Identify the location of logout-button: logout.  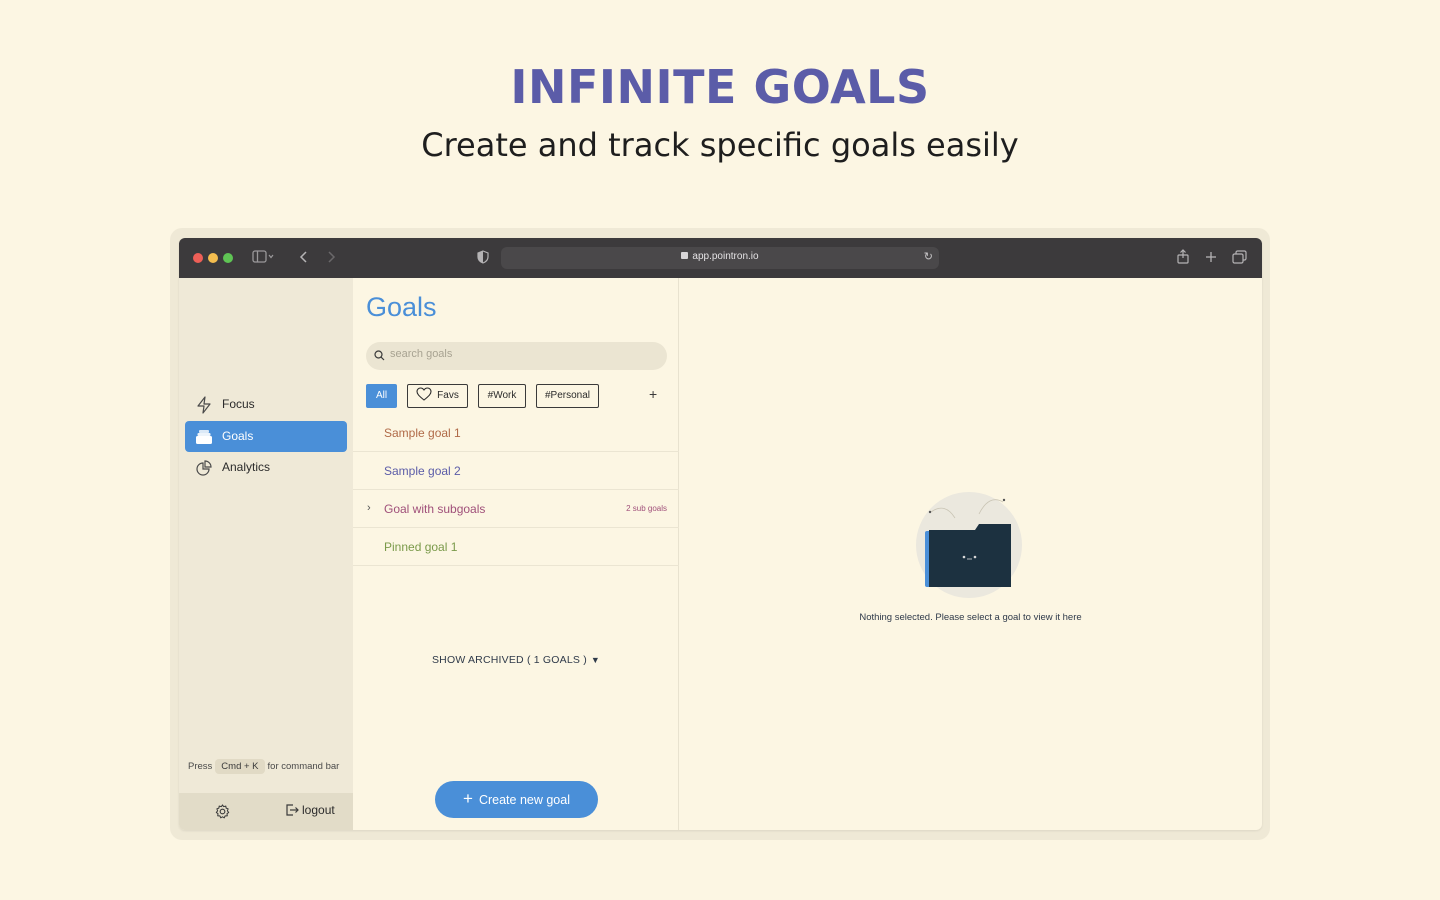
(310, 810).